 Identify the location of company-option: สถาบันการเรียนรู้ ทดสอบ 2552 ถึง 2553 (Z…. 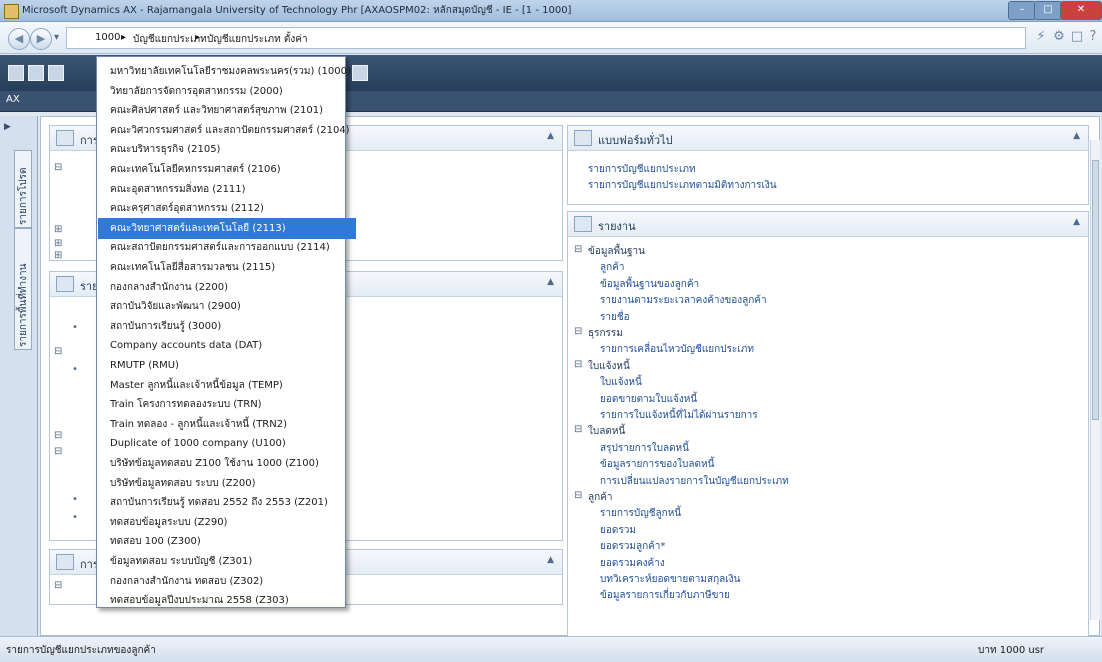
(227, 502).